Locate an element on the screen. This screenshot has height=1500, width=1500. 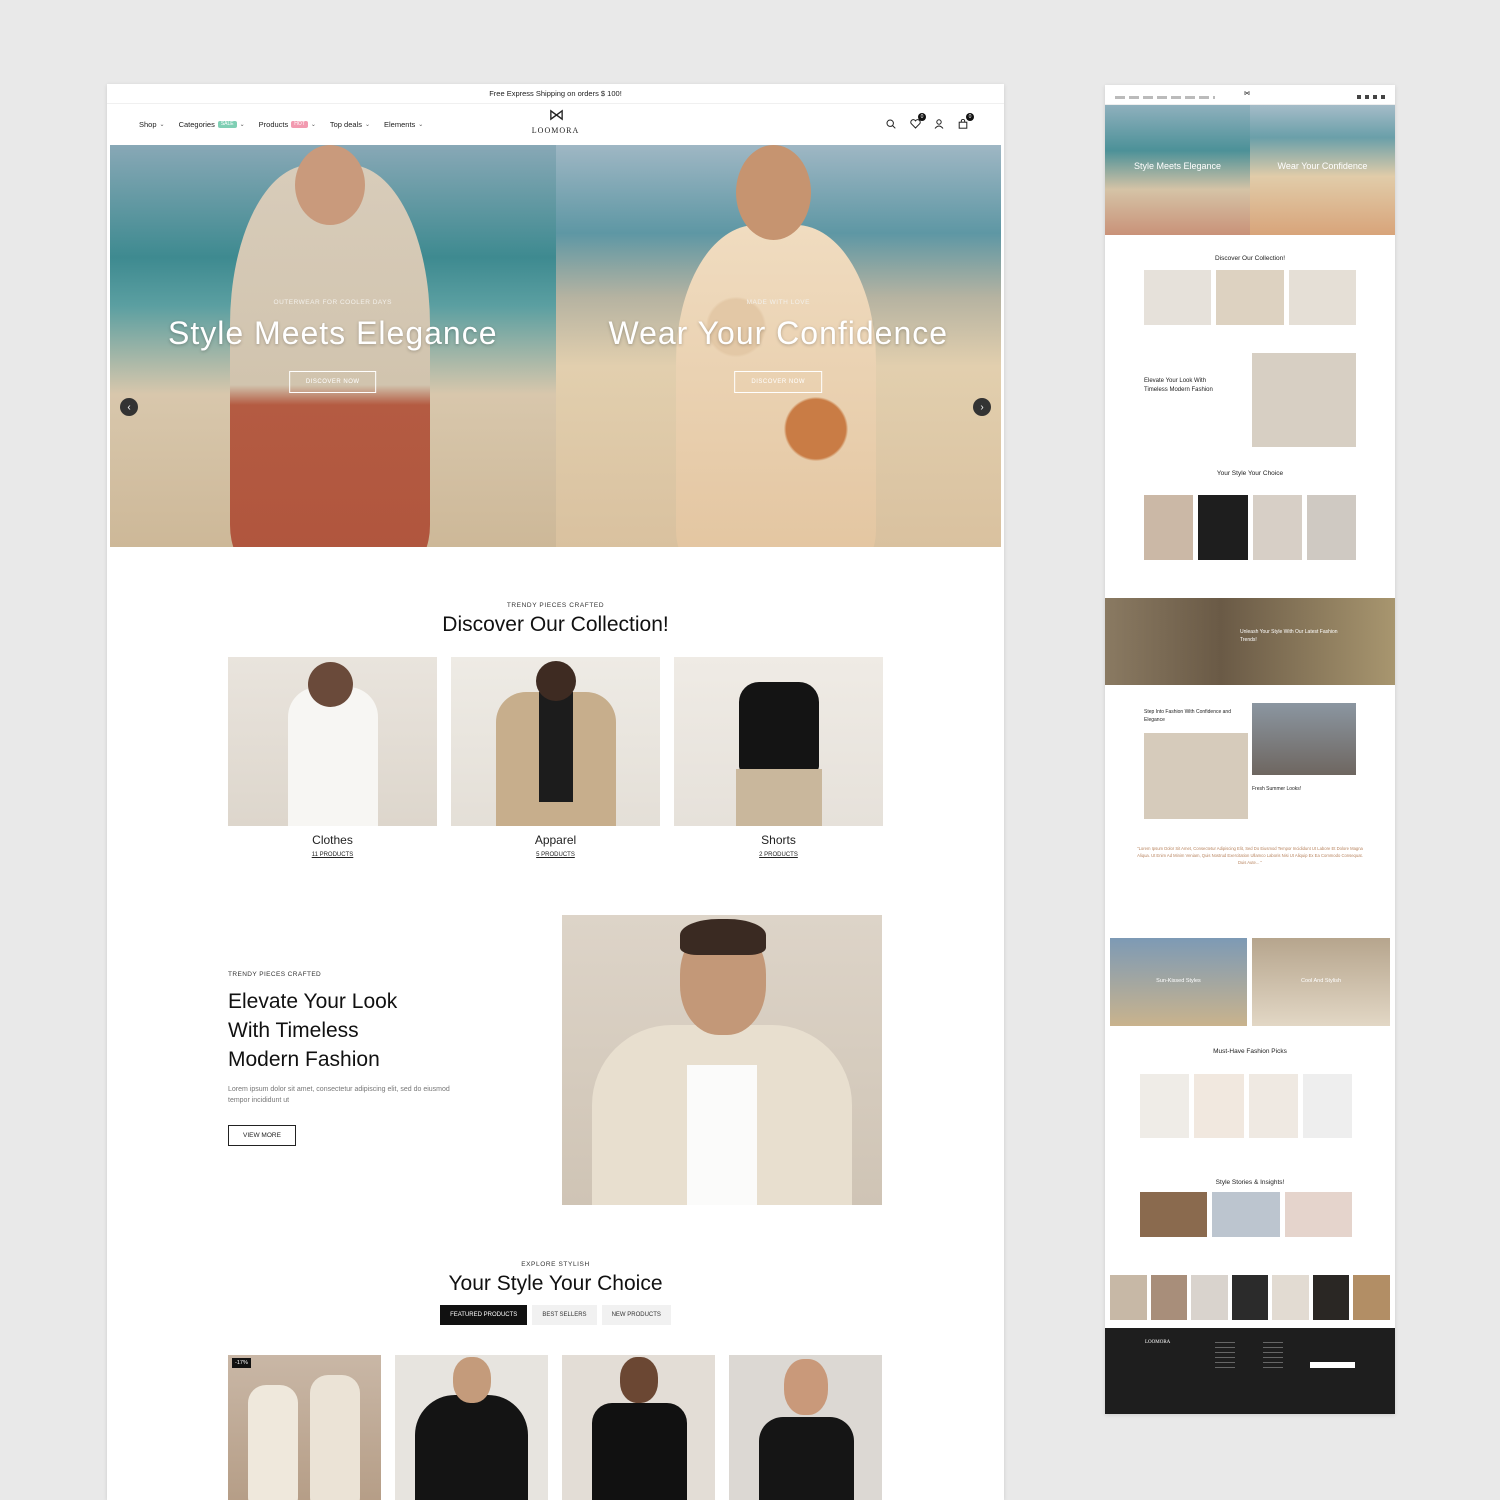
mini-footer-links is located at coordinates (1225, 1357).